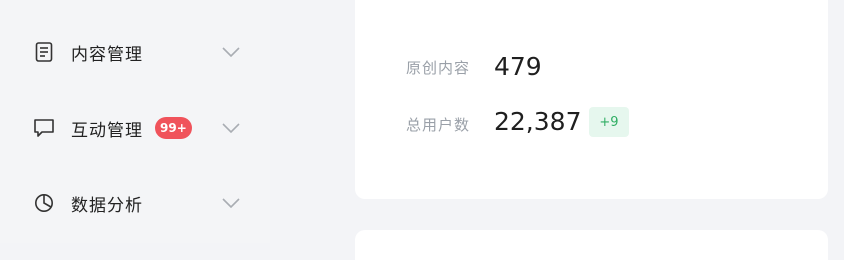 The width and height of the screenshot is (844, 260). Describe the element at coordinates (438, 68) in the screenshot. I see `original-content-label: 原创内容` at that location.